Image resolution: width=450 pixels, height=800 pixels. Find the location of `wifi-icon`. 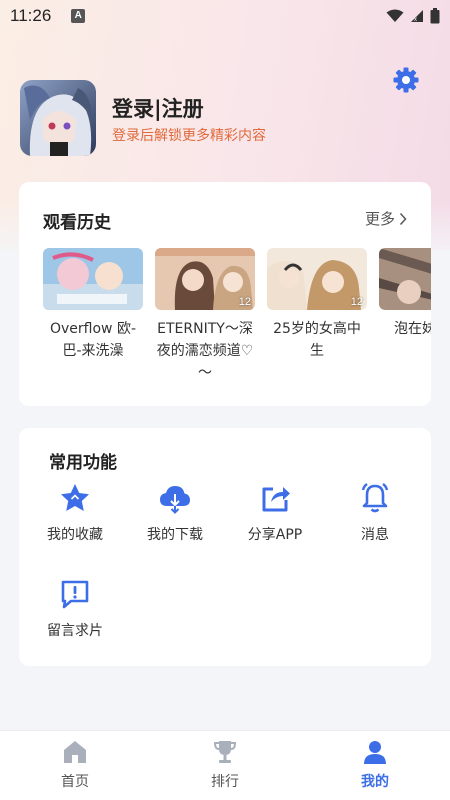

wifi-icon is located at coordinates (395, 15).